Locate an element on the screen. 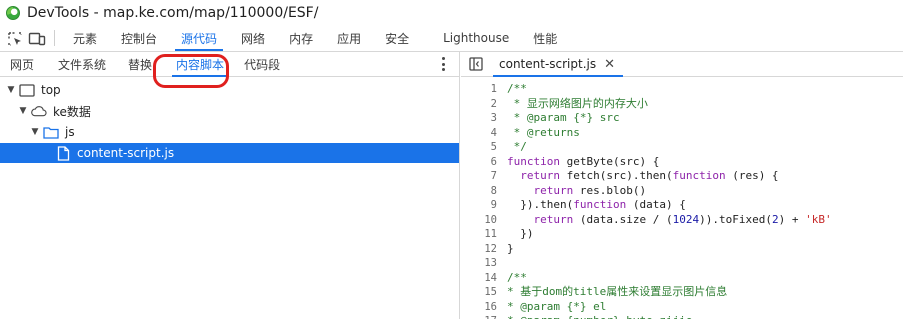  tab-label: 内容脚本 is located at coordinates (200, 64).